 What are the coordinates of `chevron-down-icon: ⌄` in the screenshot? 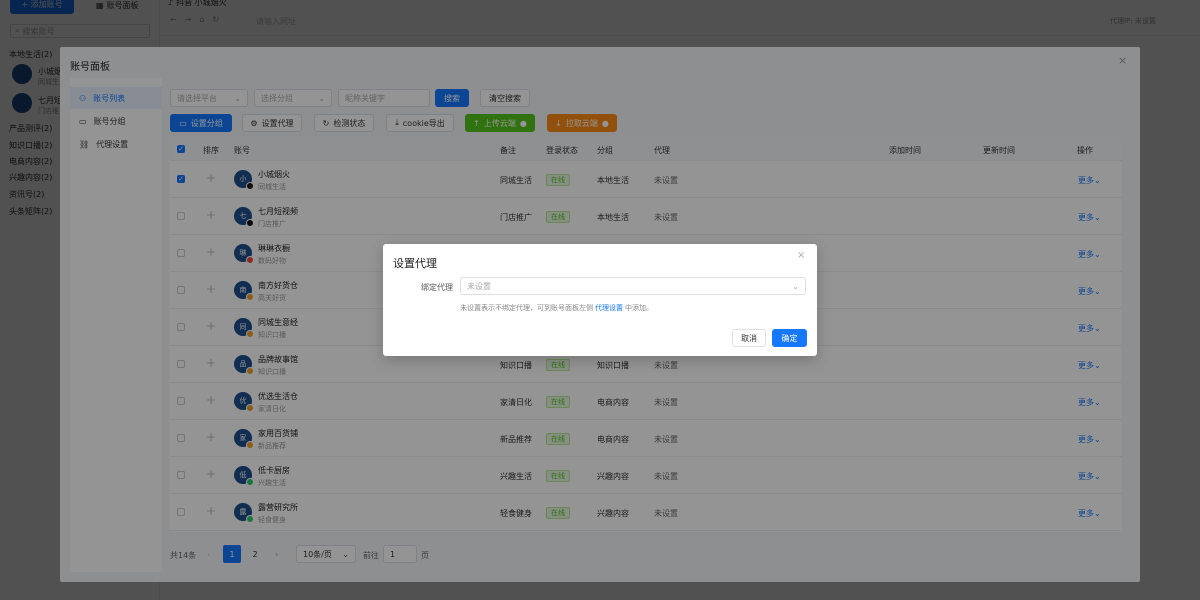 It's located at (795, 286).